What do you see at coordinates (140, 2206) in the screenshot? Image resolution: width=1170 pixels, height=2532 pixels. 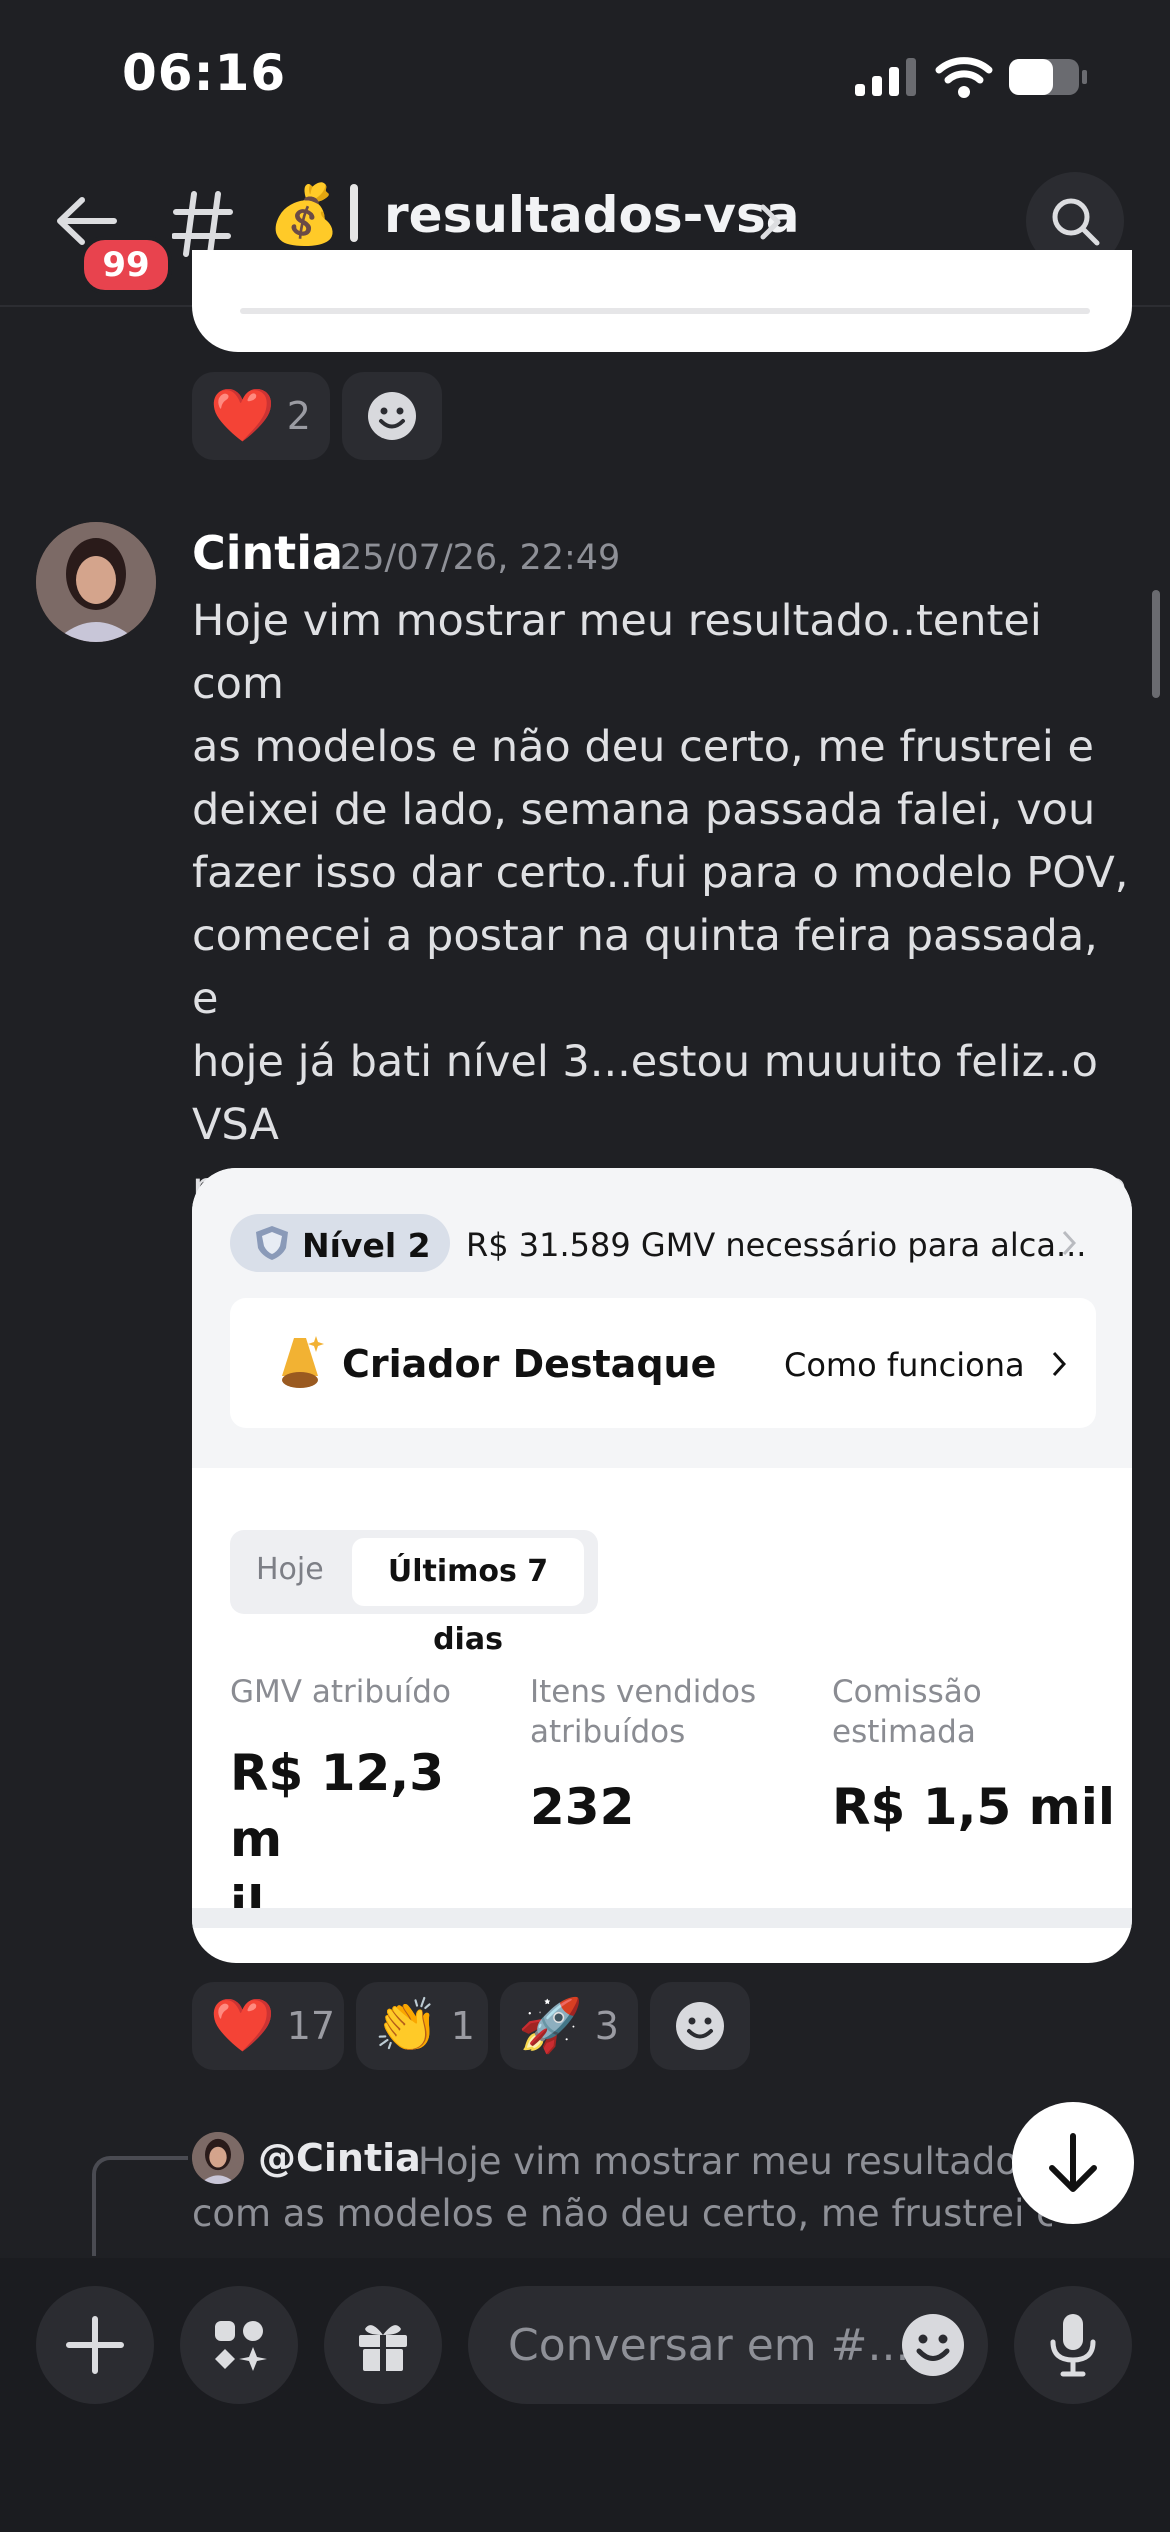 I see `reply-connector` at bounding box center [140, 2206].